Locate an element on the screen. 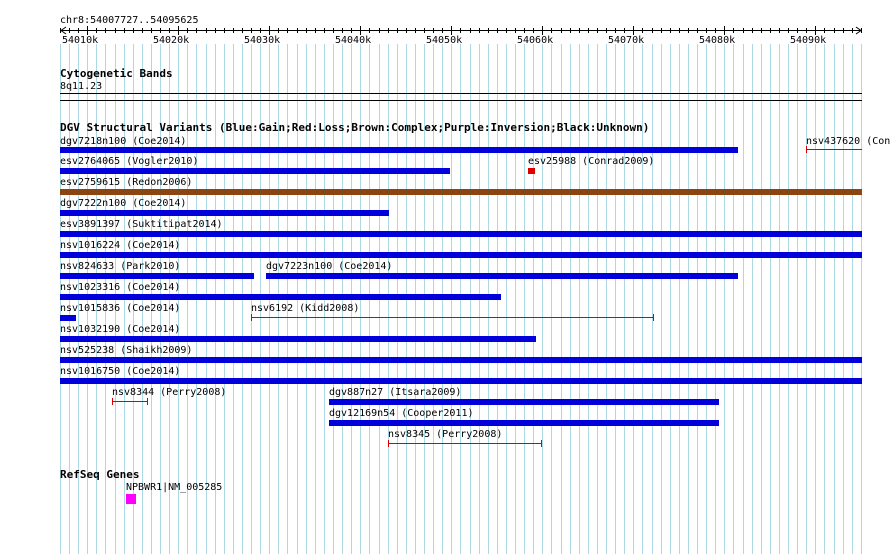  variant-label: nsv8344 (Perry2008) is located at coordinates (169, 393).